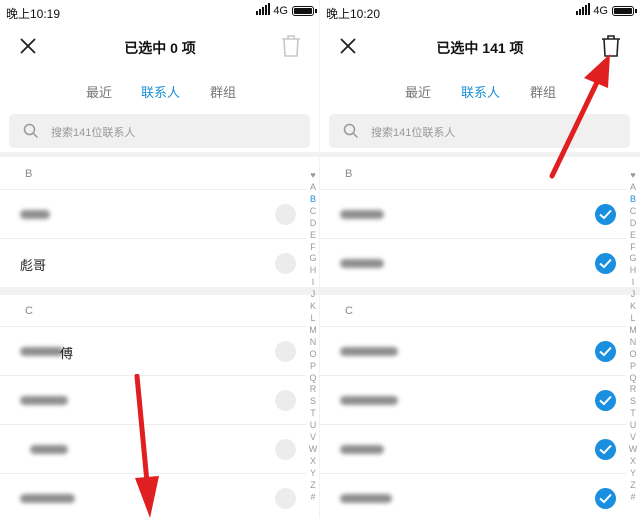  What do you see at coordinates (159, 131) in the screenshot?
I see `search-input: 搜索141位联系人` at bounding box center [159, 131].